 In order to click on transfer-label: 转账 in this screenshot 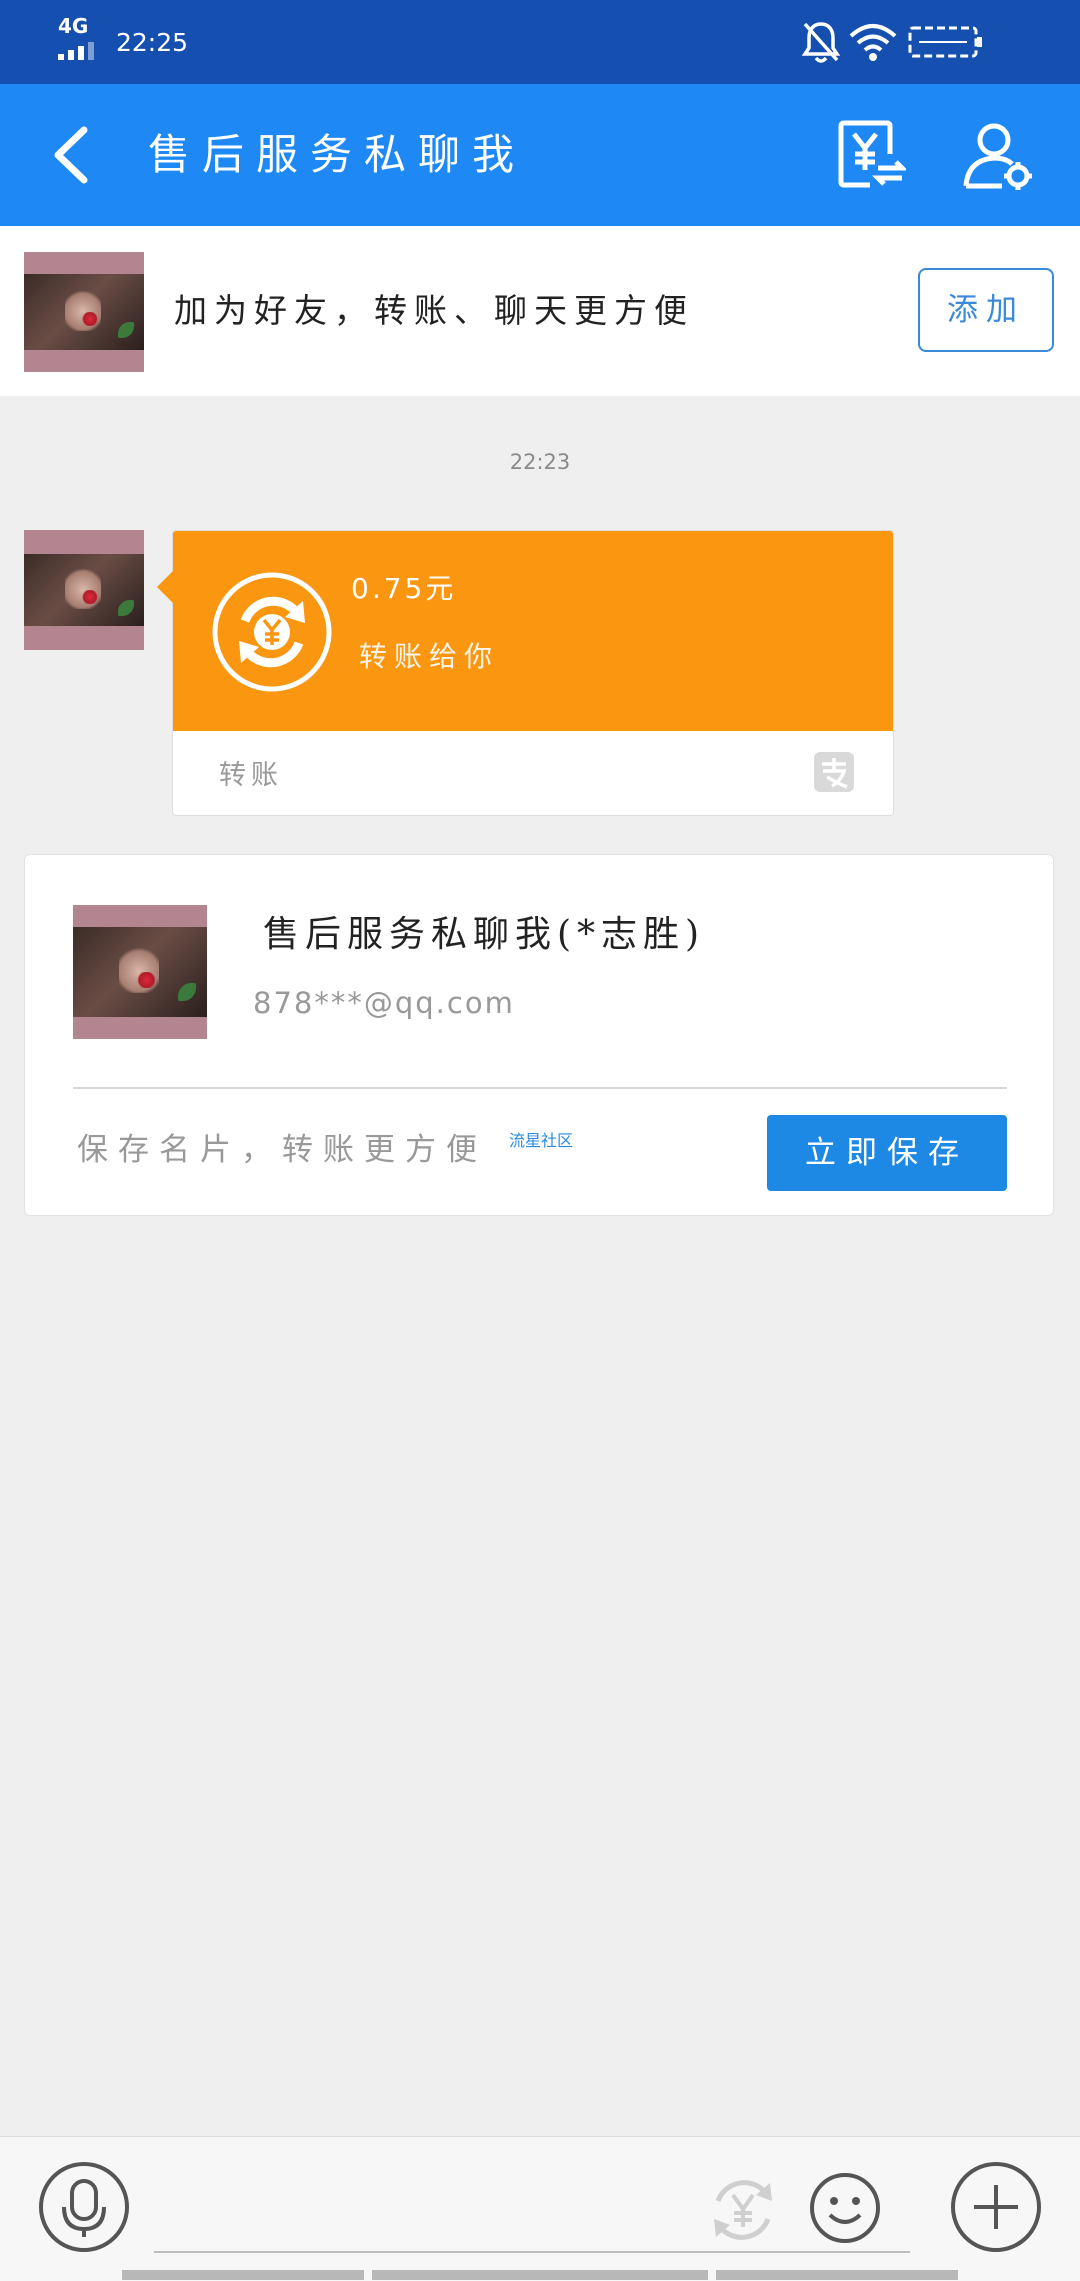, I will do `click(251, 775)`.